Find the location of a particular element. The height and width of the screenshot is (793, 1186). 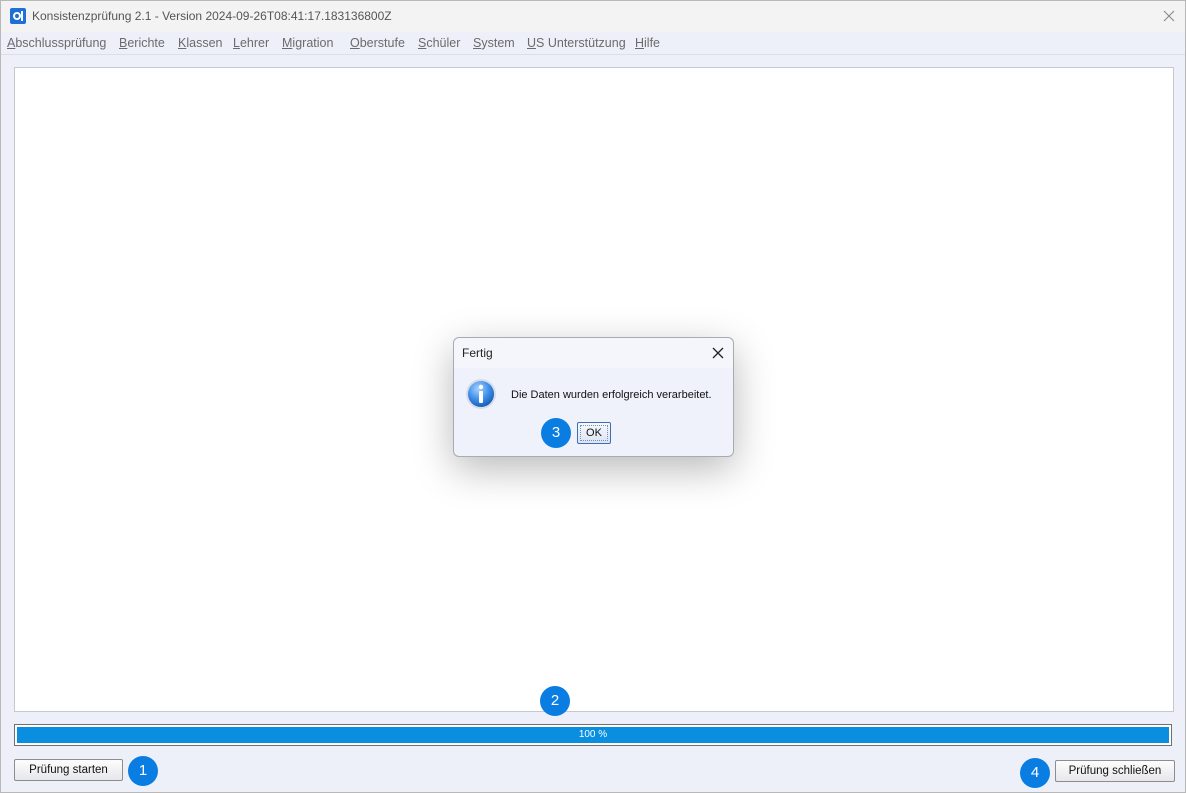

menu-system: System is located at coordinates (494, 43).